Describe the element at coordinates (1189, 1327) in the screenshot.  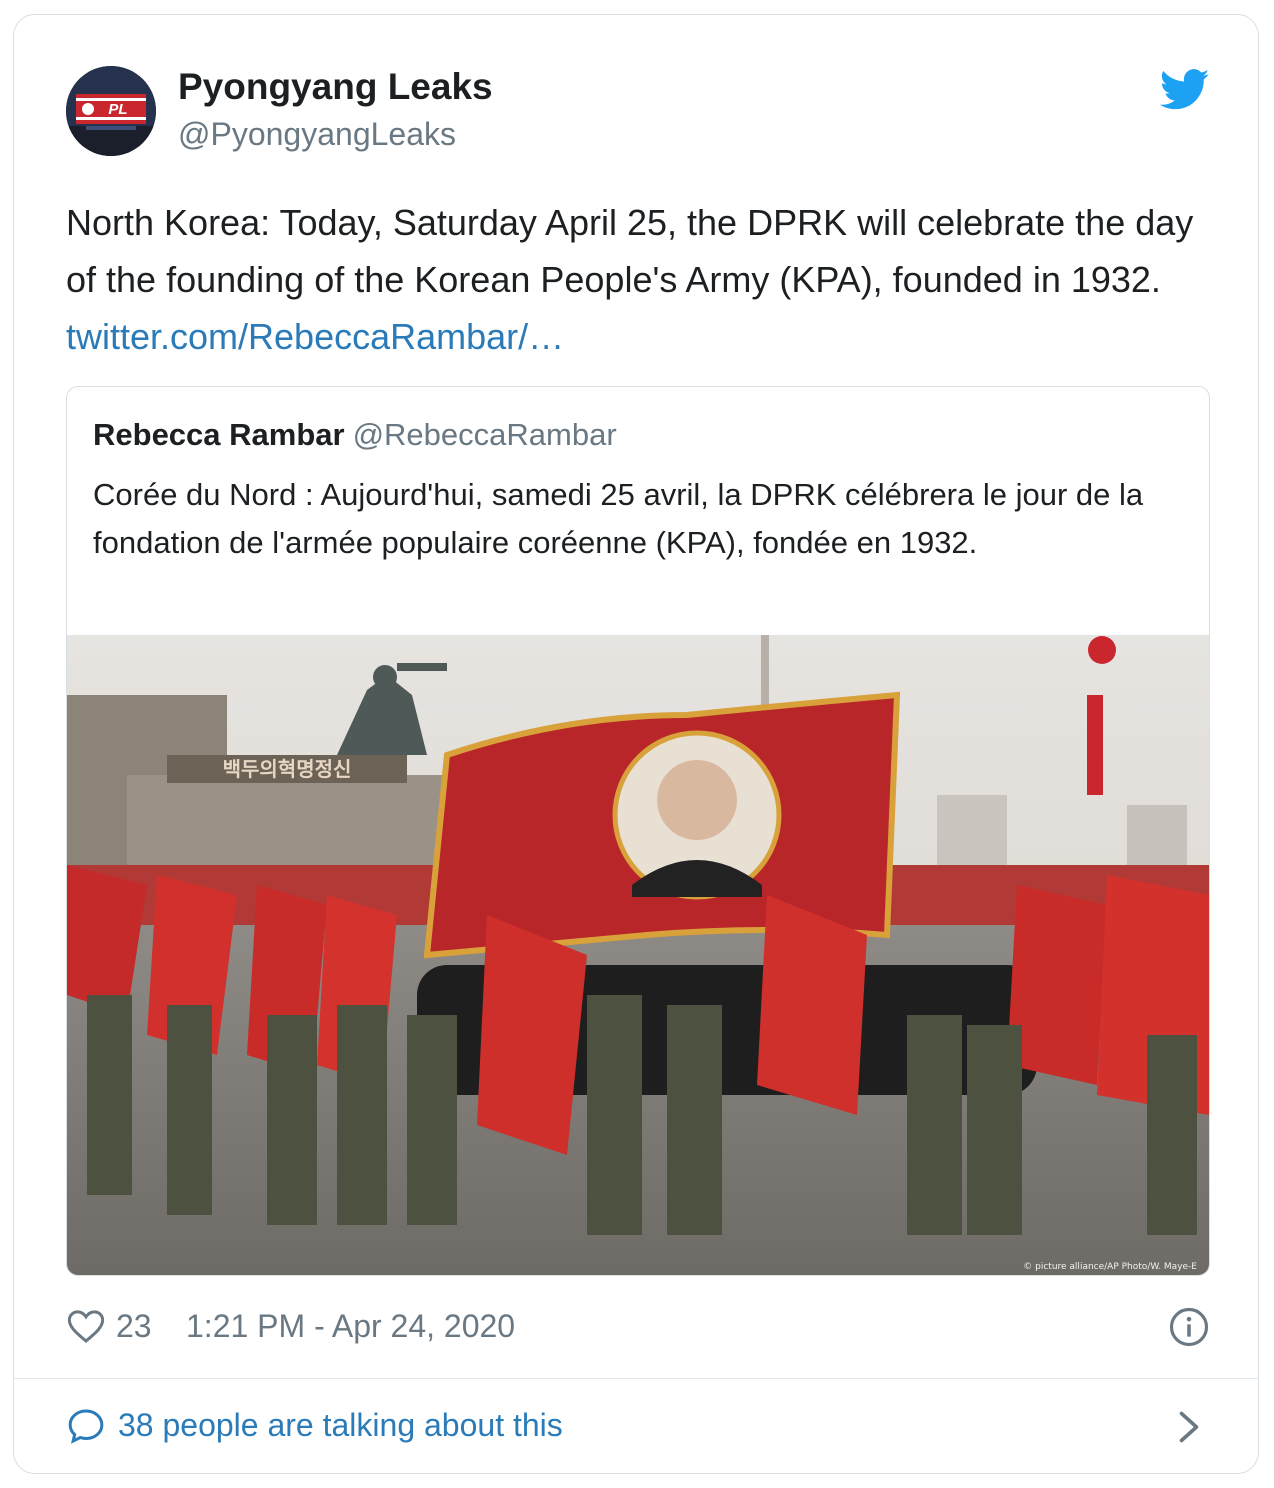
I see `info-icon` at that location.